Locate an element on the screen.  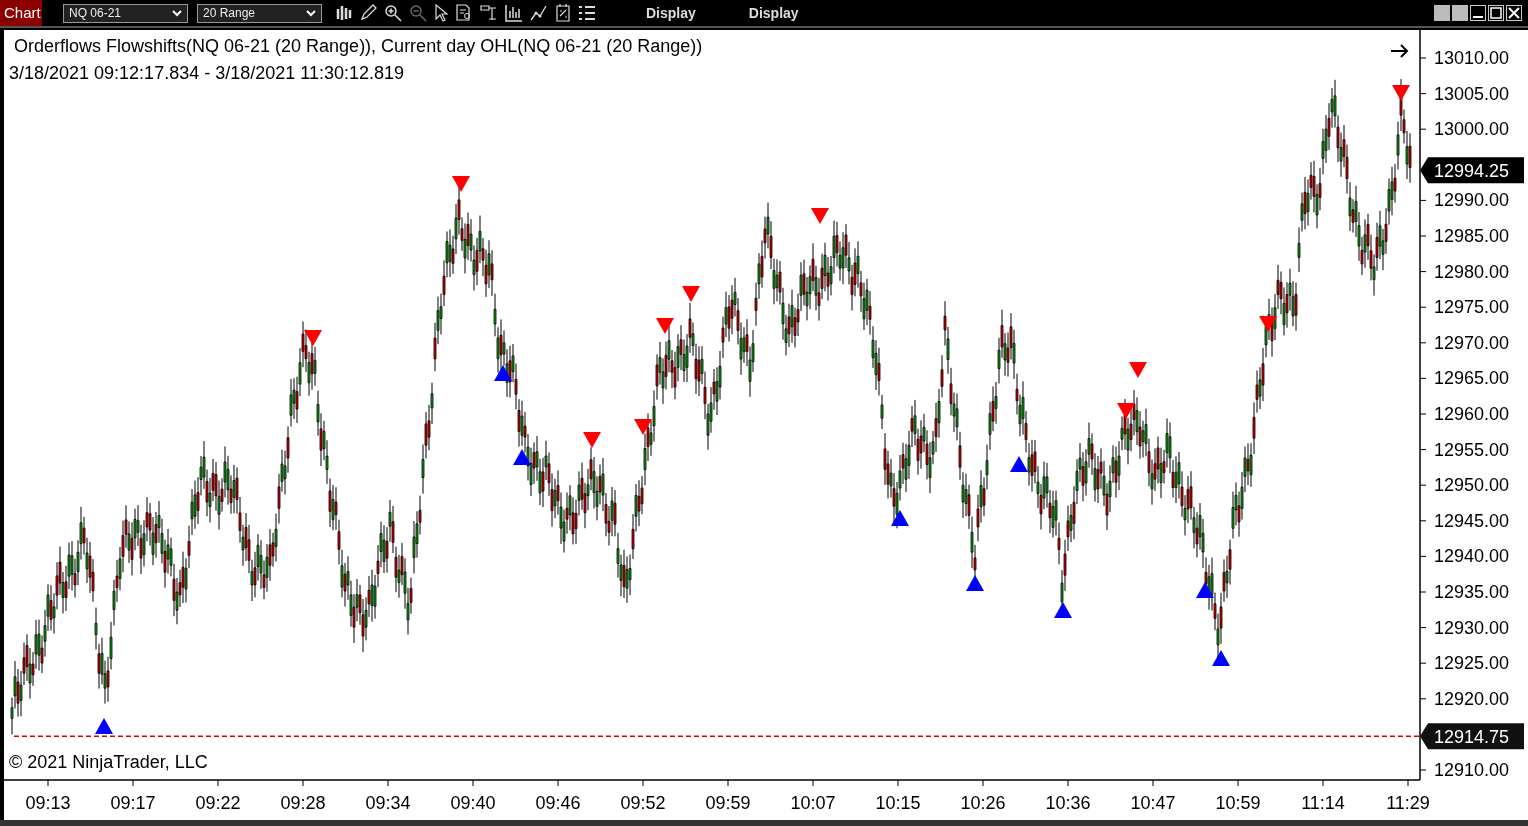
price-axis-label: 12990.00 is located at coordinates (1472, 200).